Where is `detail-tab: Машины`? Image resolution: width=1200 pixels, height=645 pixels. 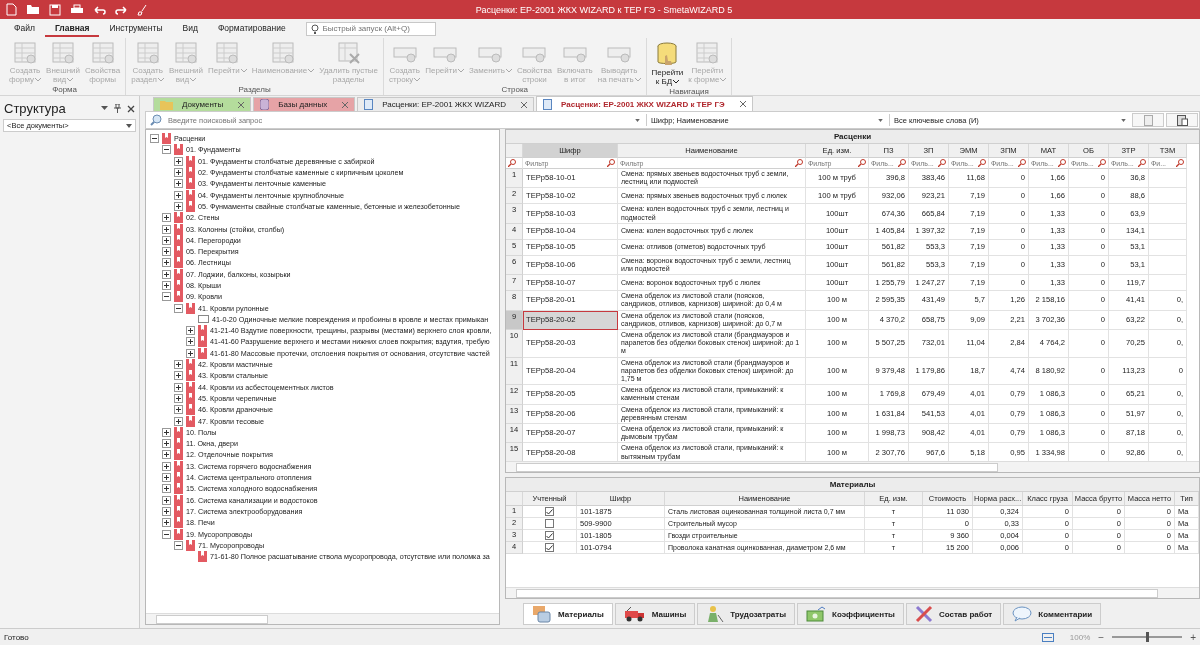
detail-tab: Машины is located at coordinates (655, 614).